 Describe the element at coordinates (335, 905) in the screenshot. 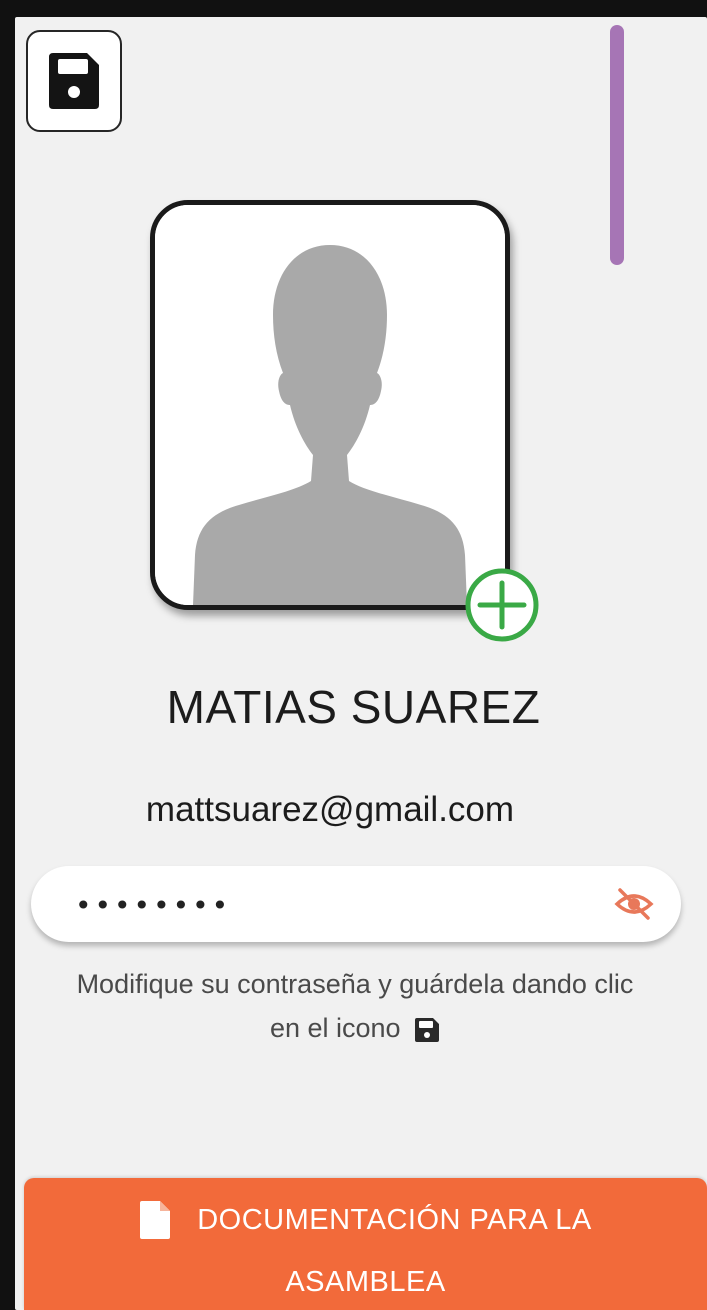

I see `password-input` at that location.